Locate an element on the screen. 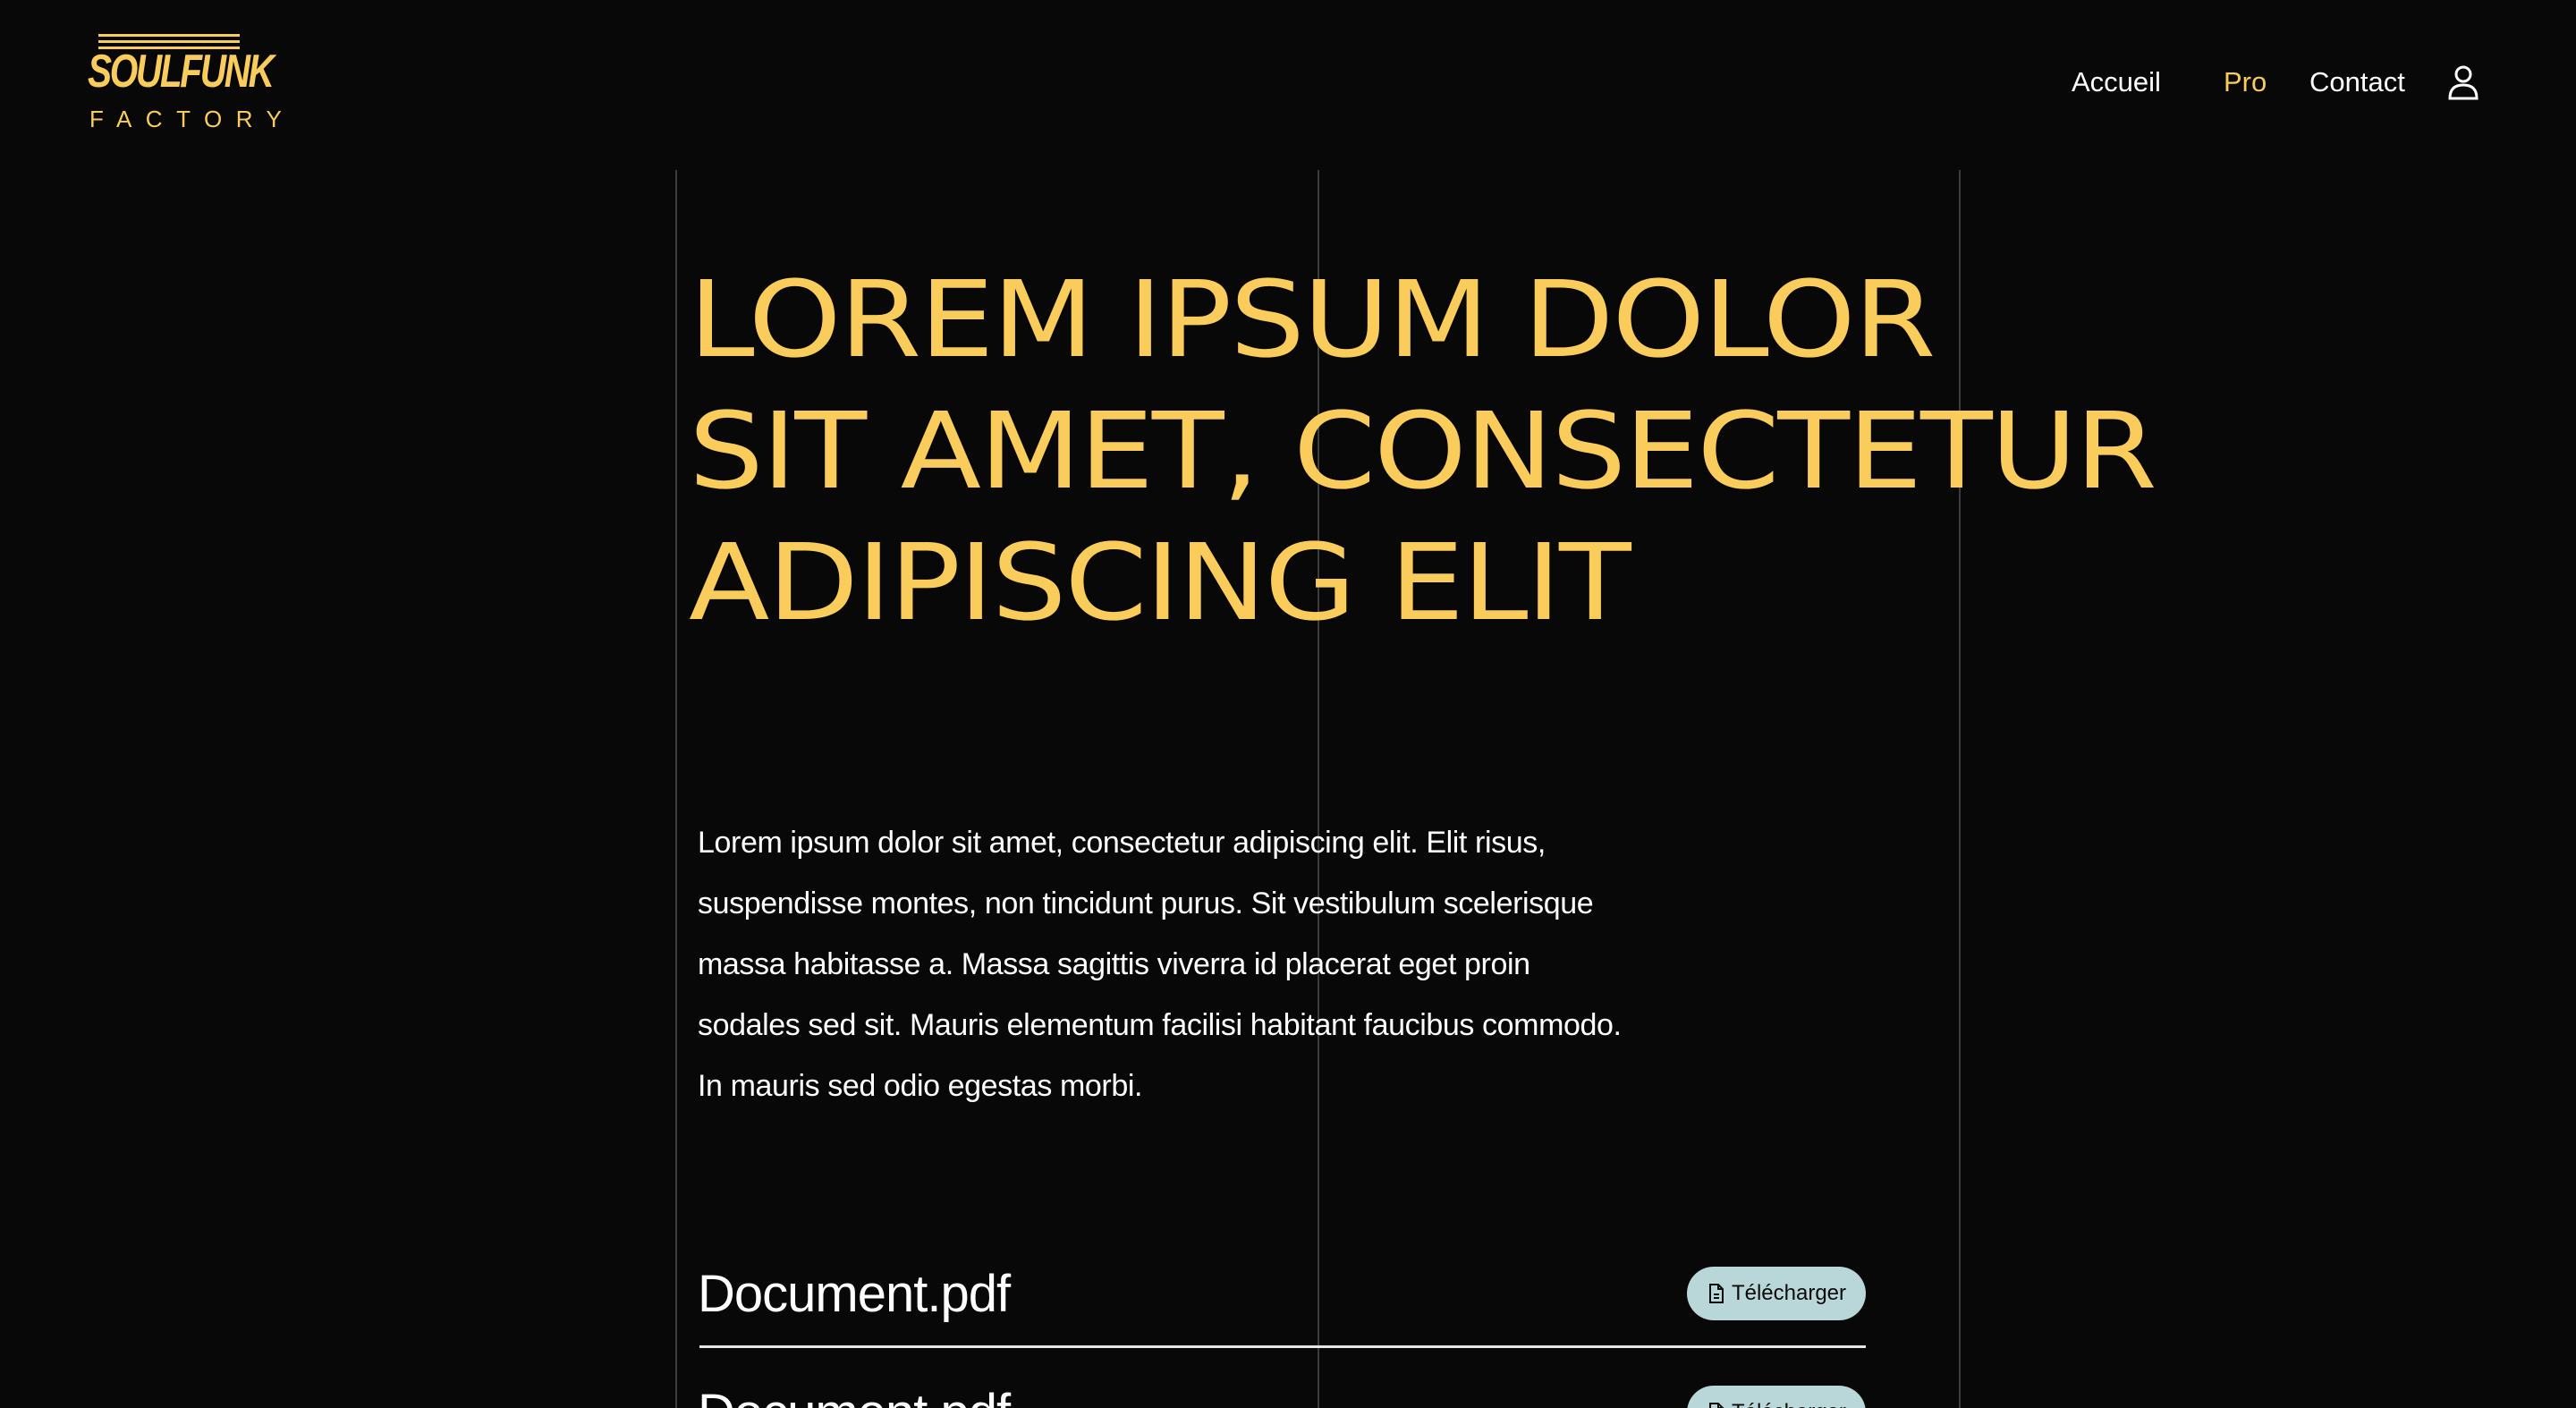  grid-line-left is located at coordinates (676, 789).